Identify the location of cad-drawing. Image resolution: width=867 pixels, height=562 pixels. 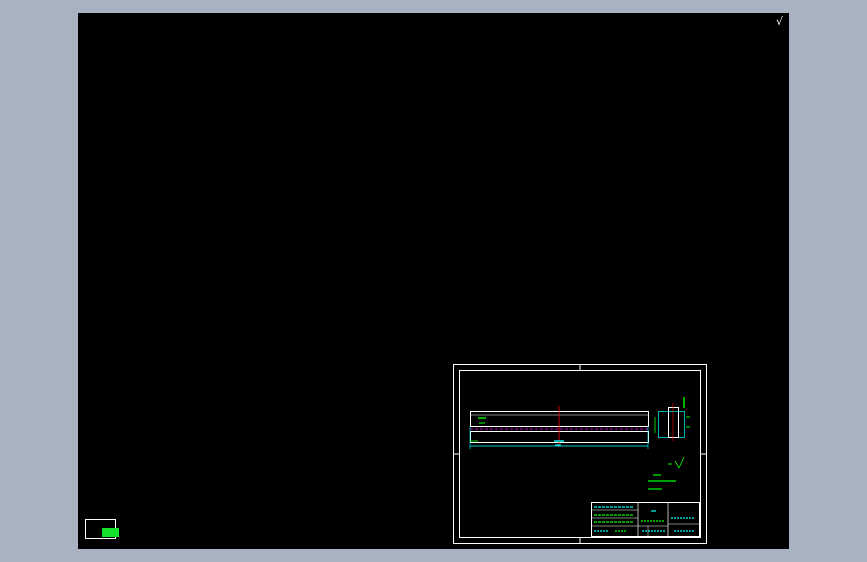
(580, 454).